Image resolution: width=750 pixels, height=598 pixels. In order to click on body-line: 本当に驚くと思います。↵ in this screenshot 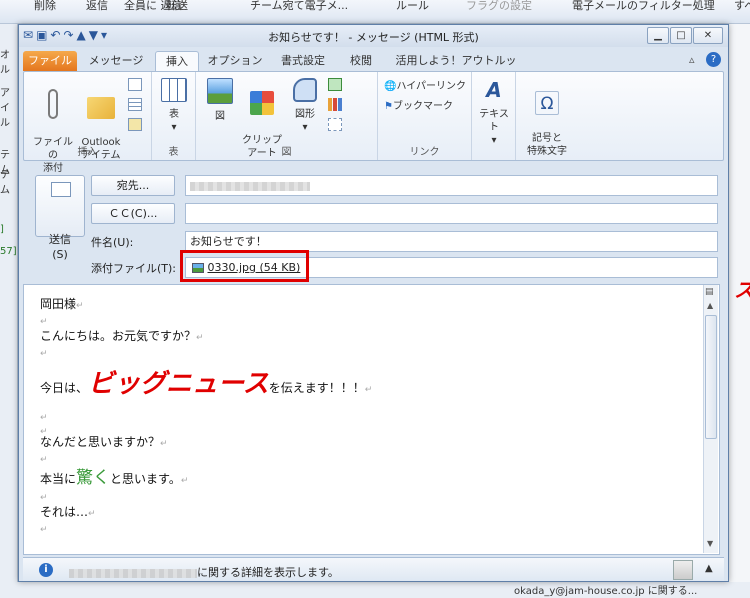, I will do `click(114, 478)`.